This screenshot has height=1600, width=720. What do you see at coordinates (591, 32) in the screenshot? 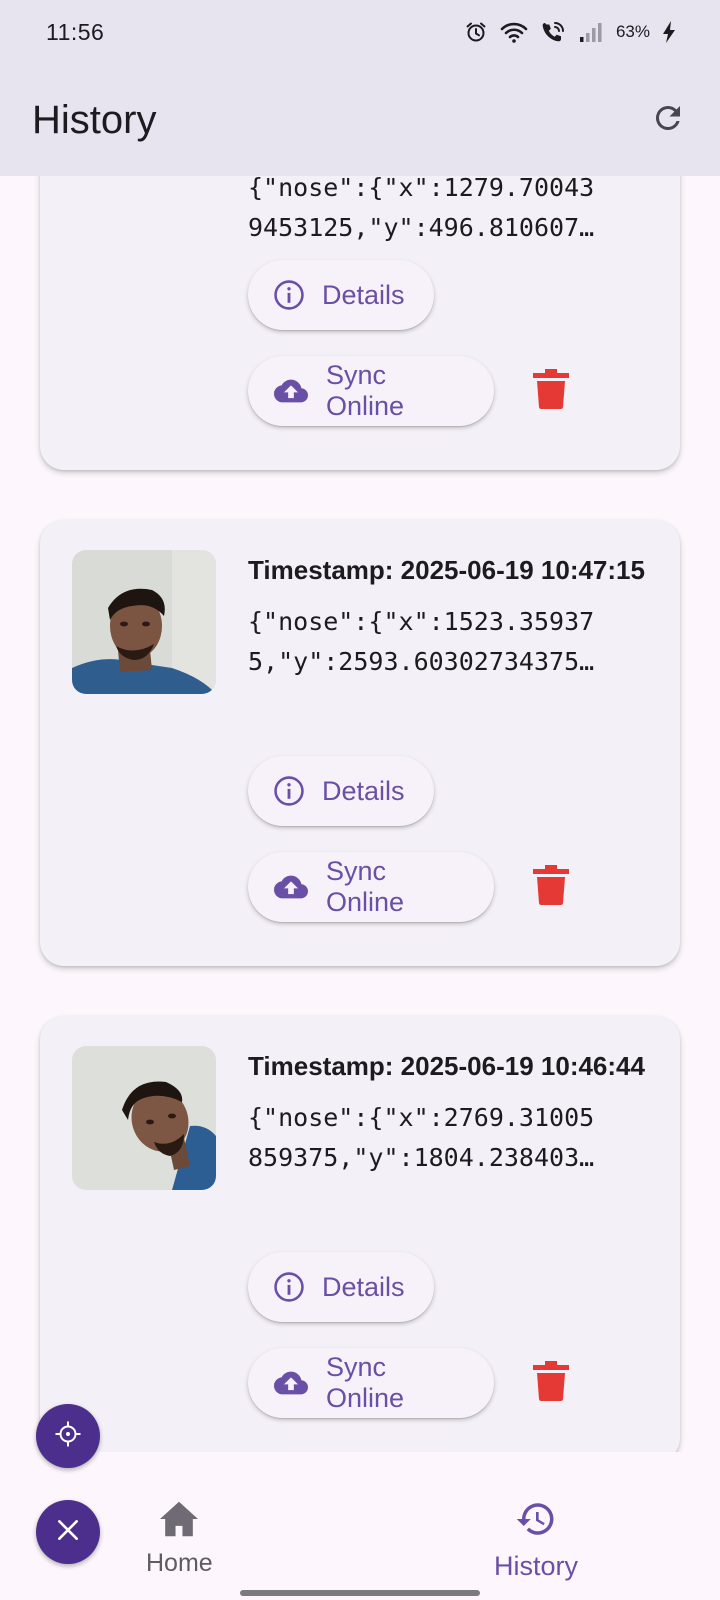
I see `signal-icon` at bounding box center [591, 32].